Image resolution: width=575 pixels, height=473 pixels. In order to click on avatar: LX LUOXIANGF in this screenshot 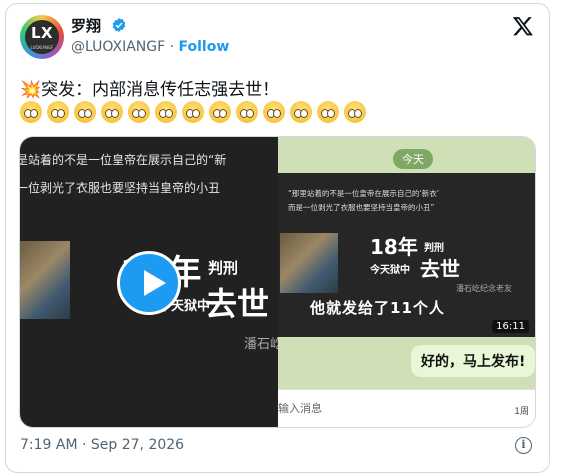, I will do `click(42, 37)`.